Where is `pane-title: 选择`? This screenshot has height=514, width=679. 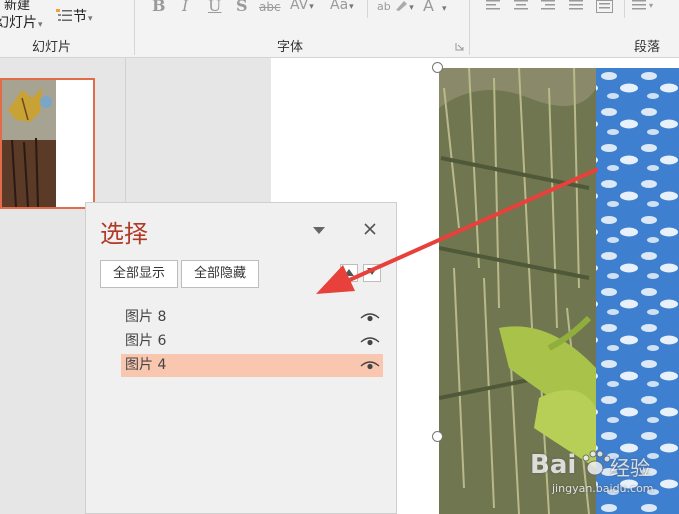
pane-title: 选择 is located at coordinates (124, 234).